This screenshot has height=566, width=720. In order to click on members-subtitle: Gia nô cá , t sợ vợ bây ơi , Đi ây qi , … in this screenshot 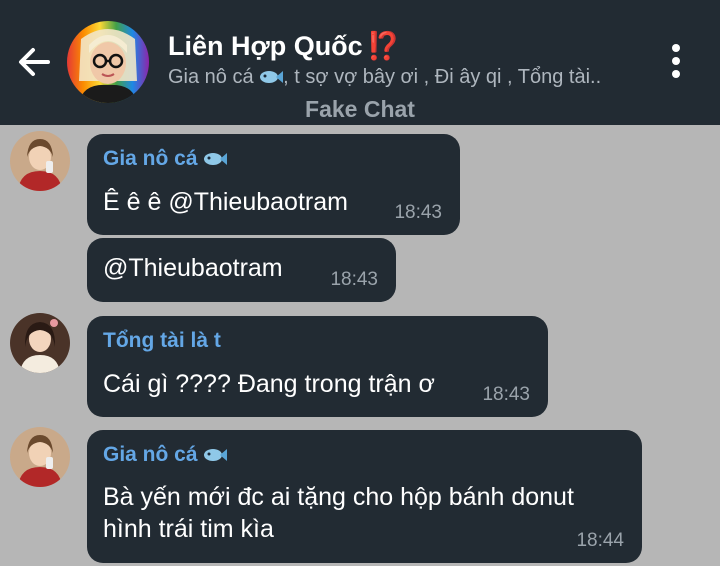, I will do `click(384, 77)`.